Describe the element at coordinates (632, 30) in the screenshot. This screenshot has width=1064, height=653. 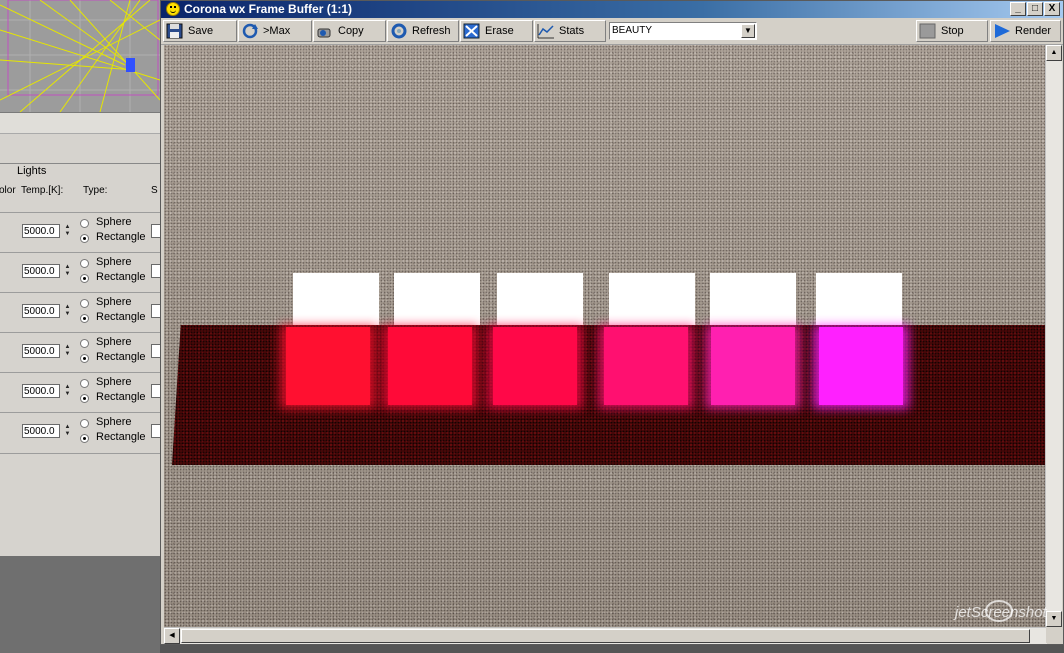
I see `render-pass-value: BEAUTY` at that location.